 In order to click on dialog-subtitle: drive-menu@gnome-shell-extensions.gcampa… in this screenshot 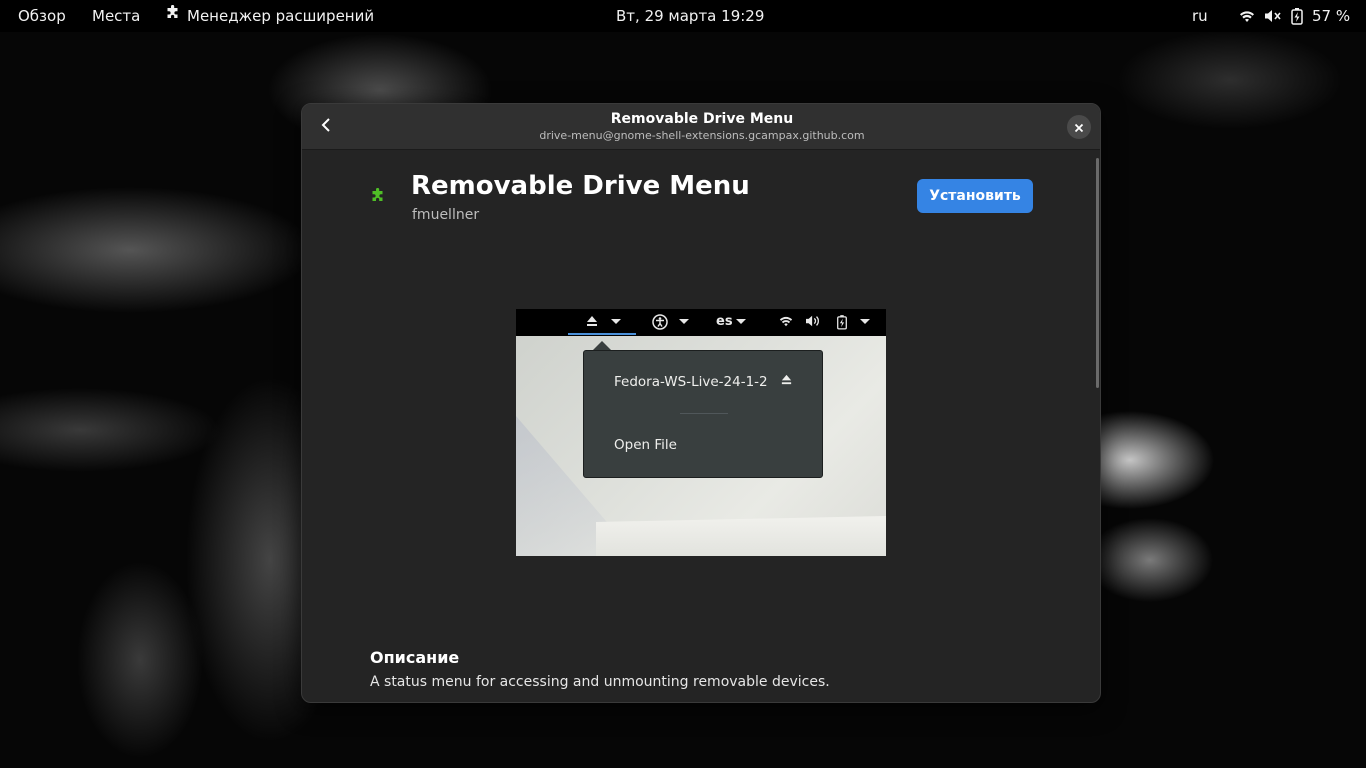, I will do `click(702, 135)`.